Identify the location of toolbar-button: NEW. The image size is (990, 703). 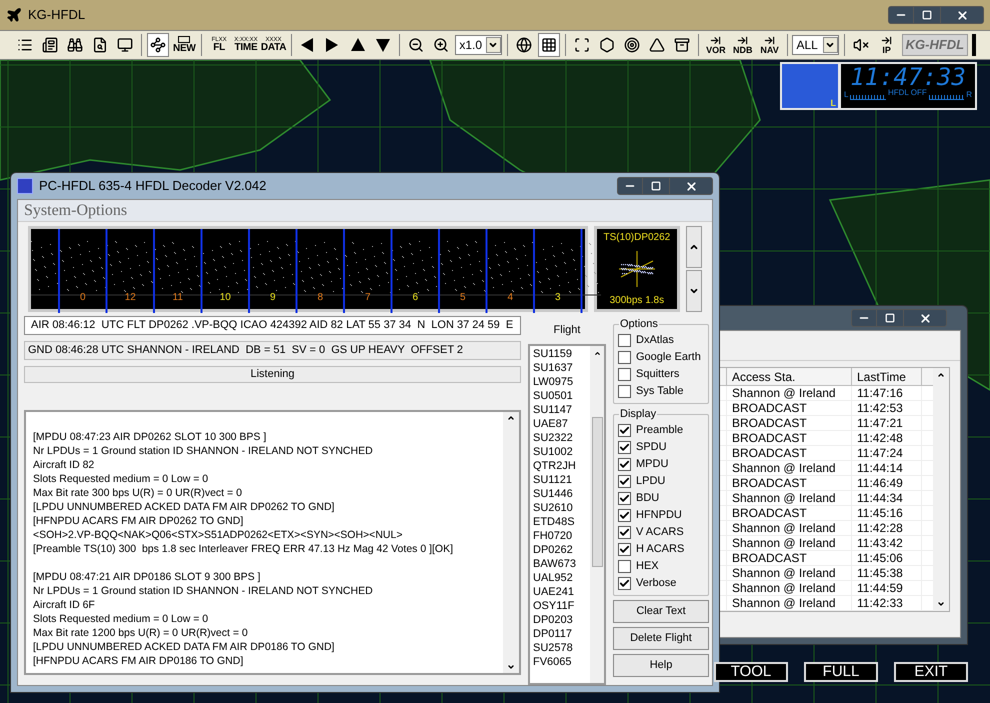
(184, 45).